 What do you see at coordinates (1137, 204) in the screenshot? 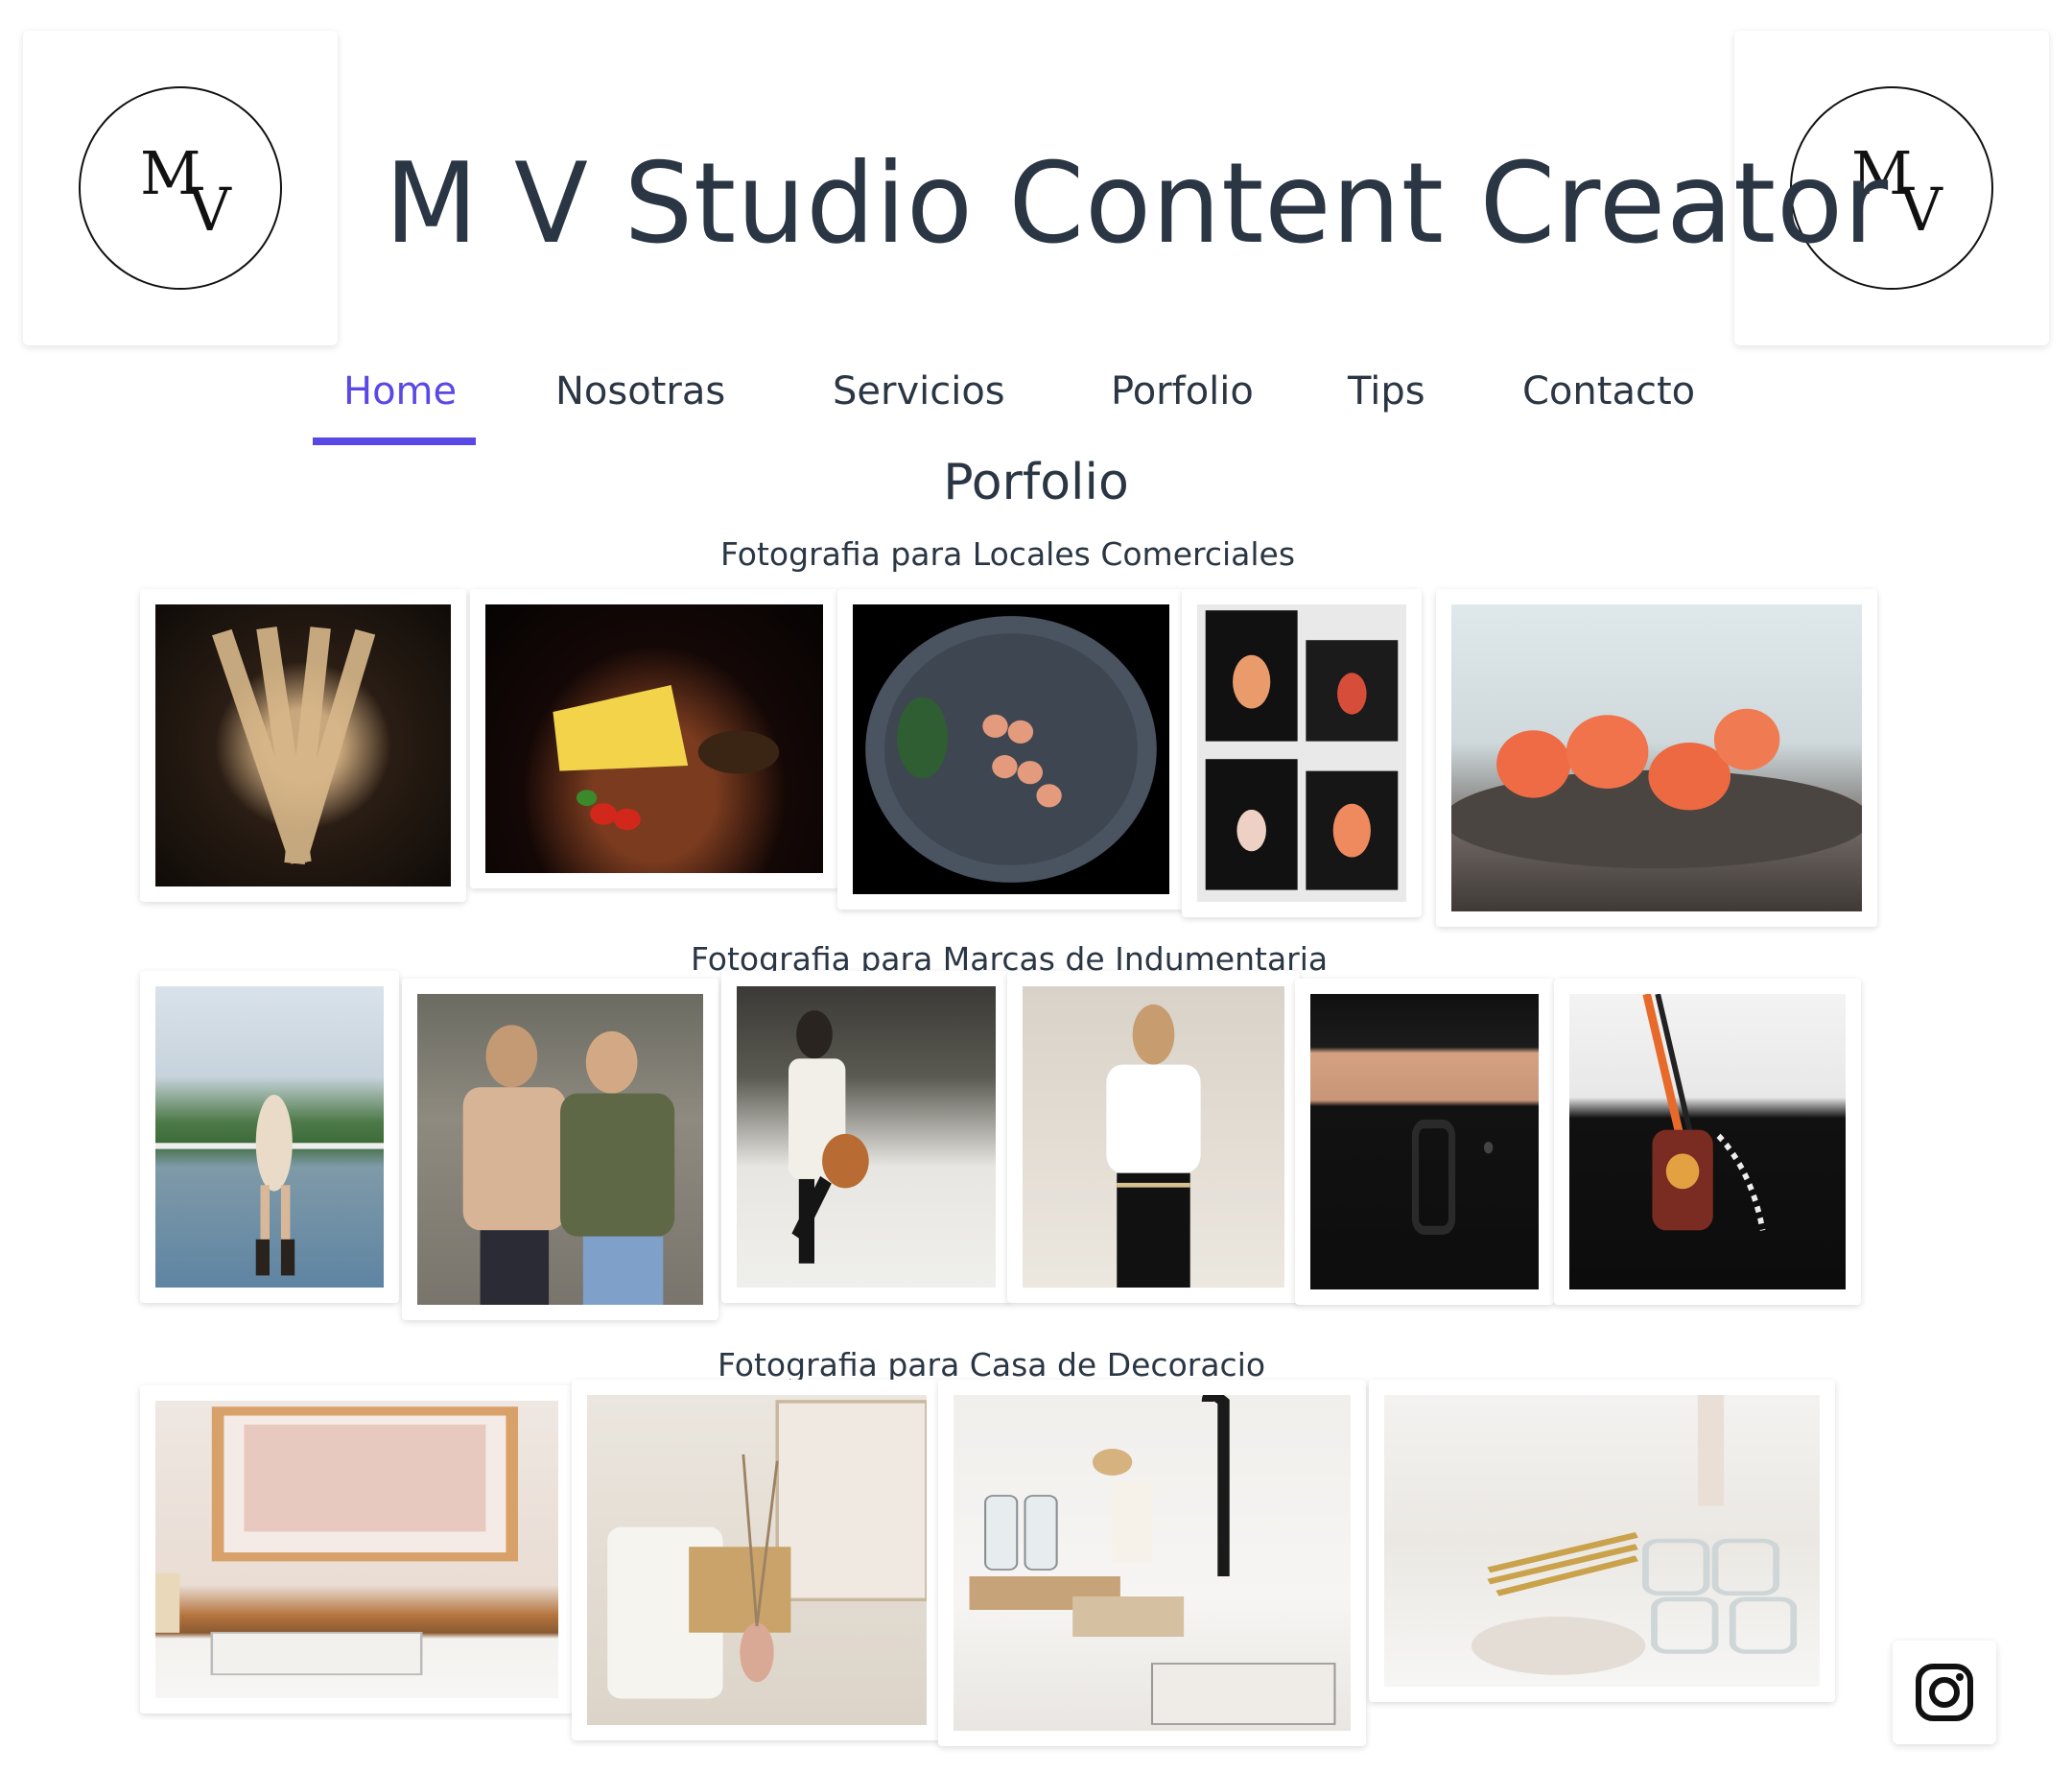
I see `site-title: M V Studio Content Creator` at bounding box center [1137, 204].